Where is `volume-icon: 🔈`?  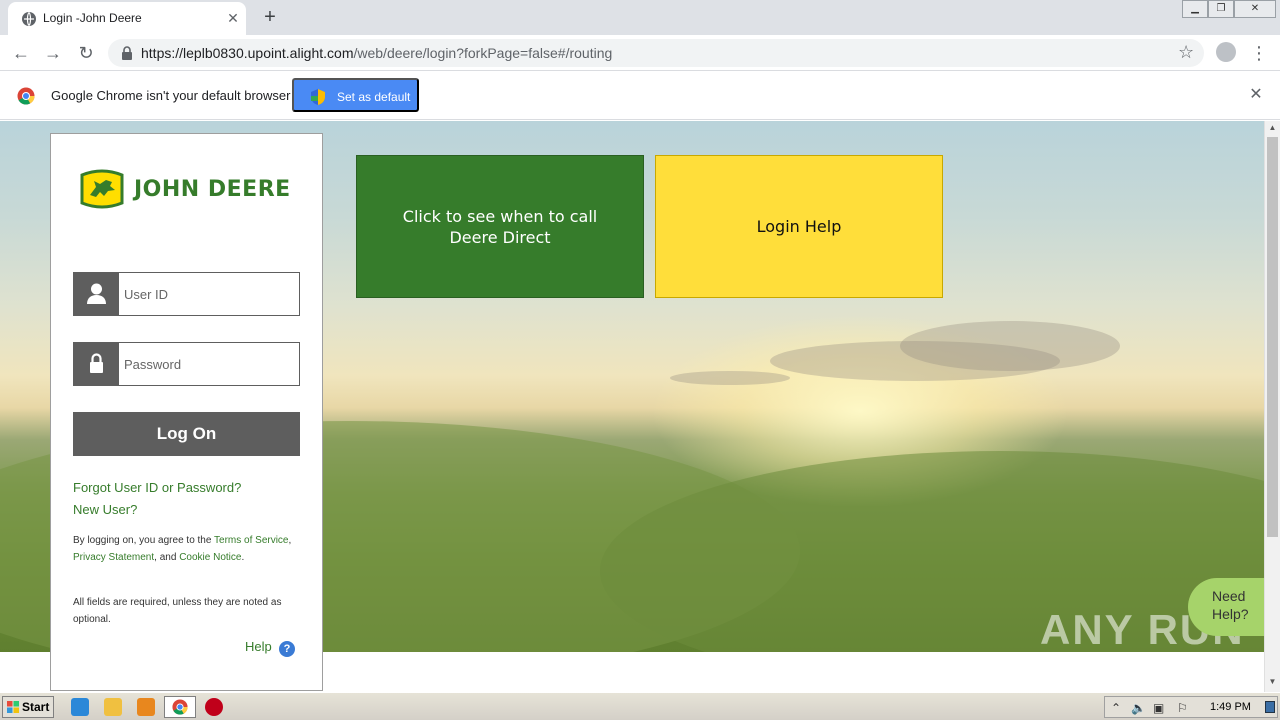
volume-icon: 🔈 is located at coordinates (1138, 708).